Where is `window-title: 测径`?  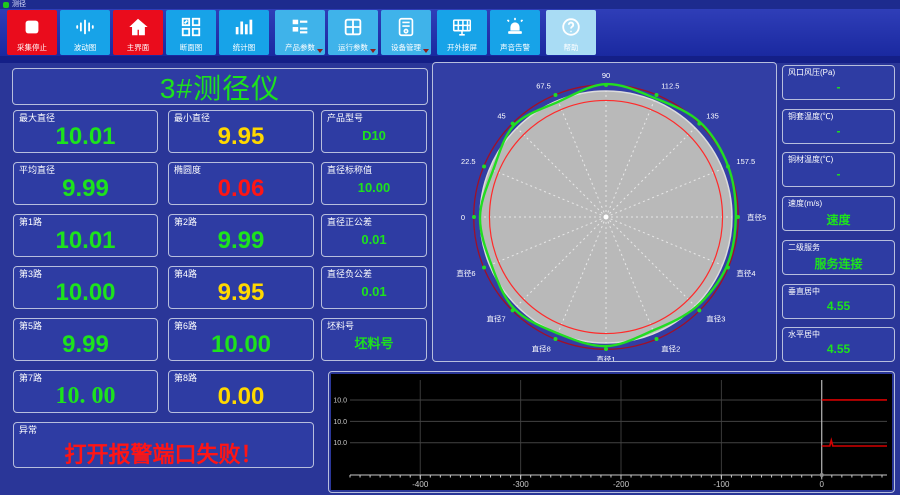 window-title: 测径 is located at coordinates (19, 4).